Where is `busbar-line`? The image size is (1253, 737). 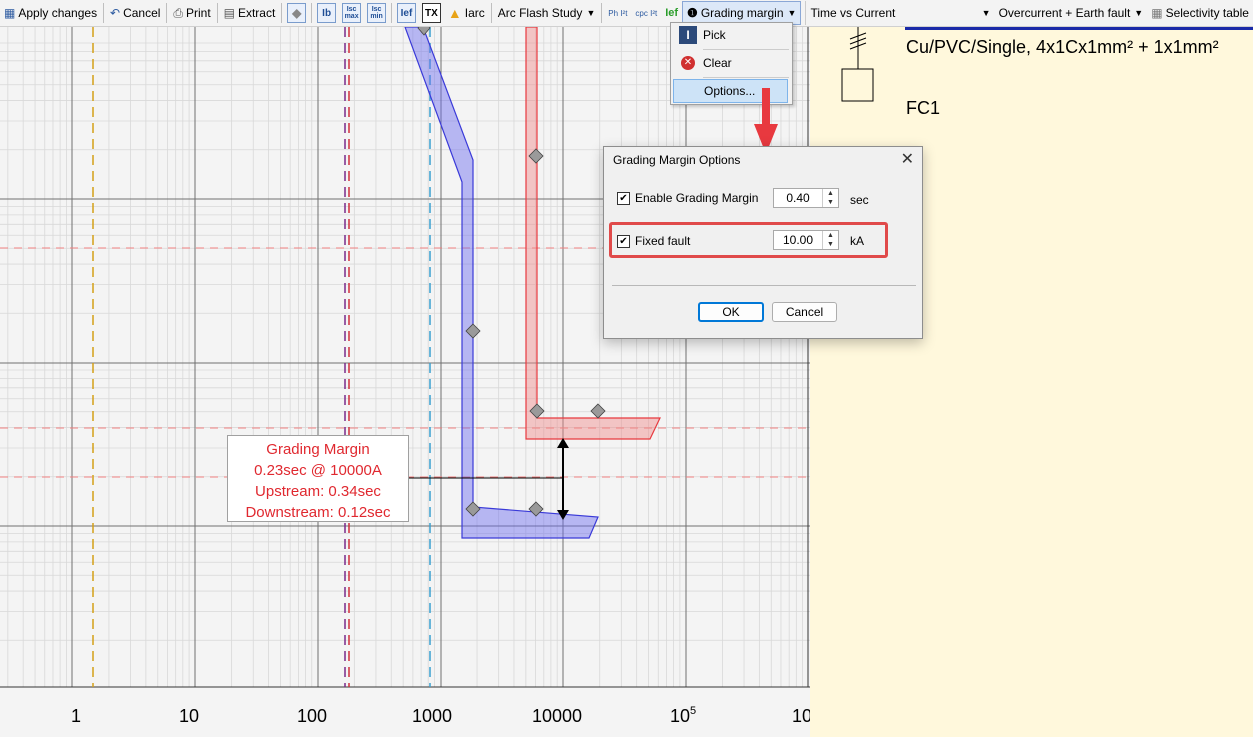 busbar-line is located at coordinates (1079, 28).